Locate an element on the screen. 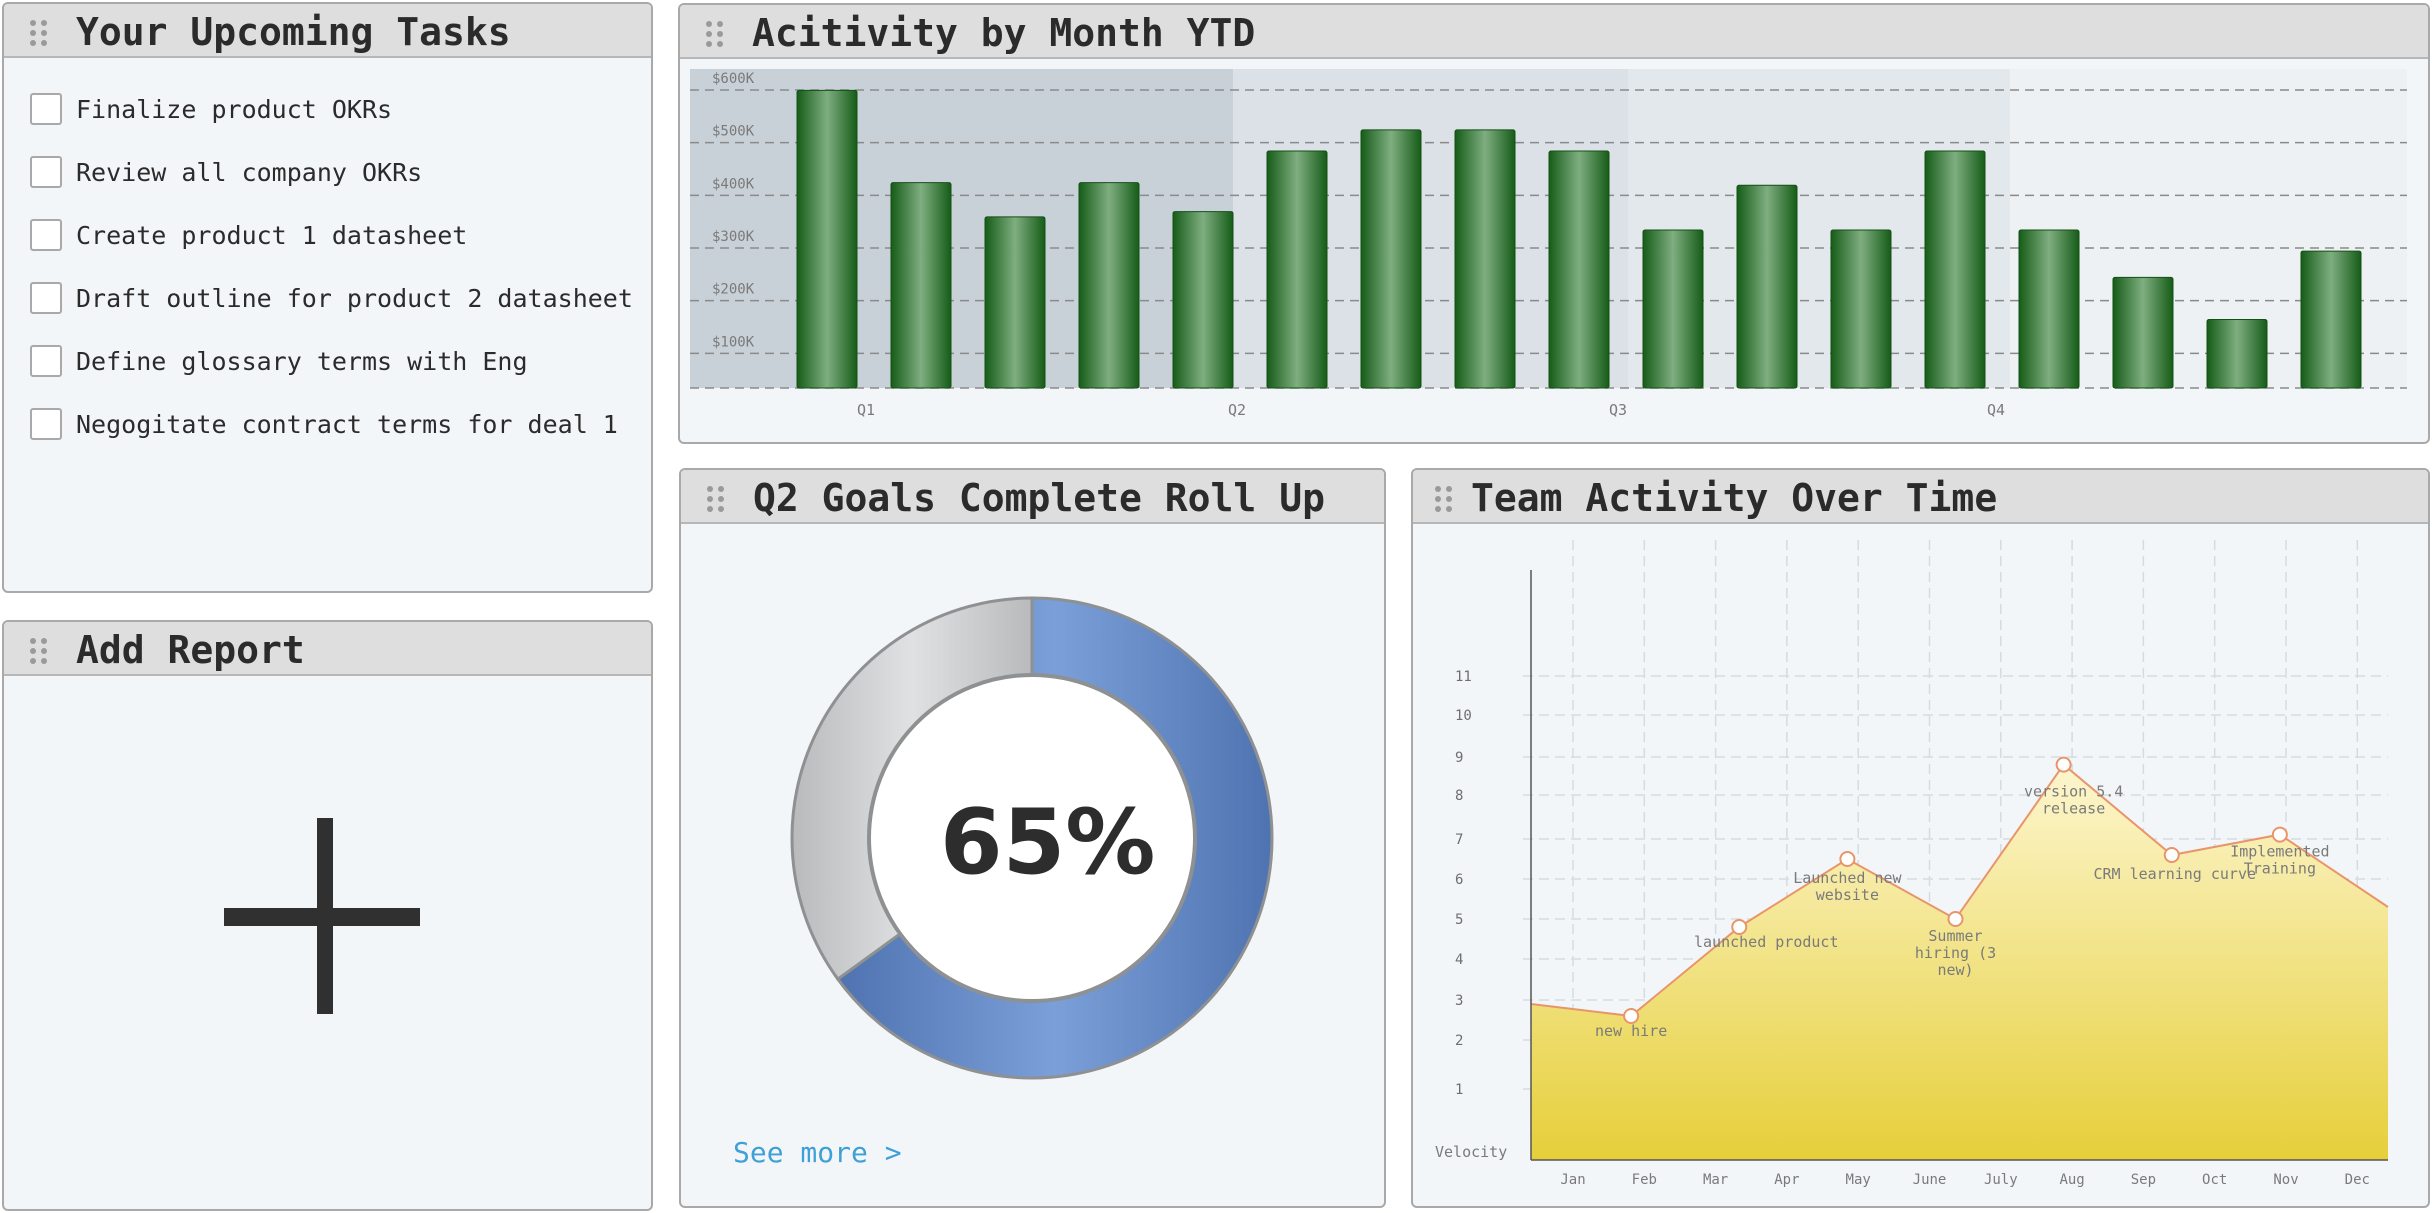  x-tick-label: Q1 is located at coordinates (866, 410).